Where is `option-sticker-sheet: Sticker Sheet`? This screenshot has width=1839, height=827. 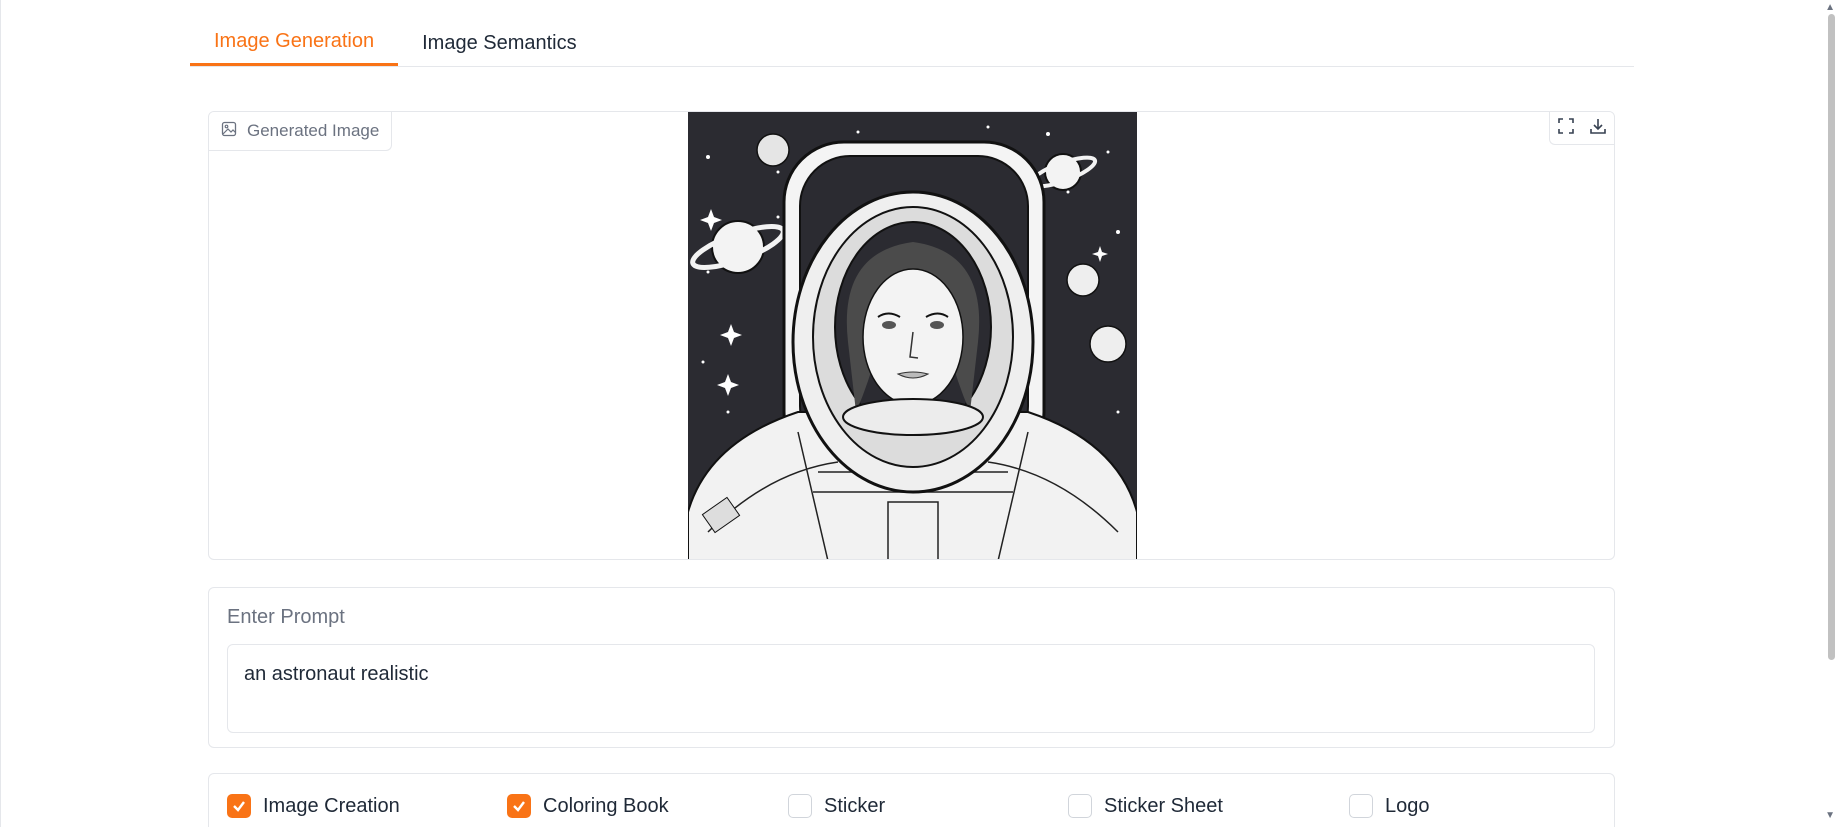
option-sticker-sheet: Sticker Sheet is located at coordinates (1145, 806).